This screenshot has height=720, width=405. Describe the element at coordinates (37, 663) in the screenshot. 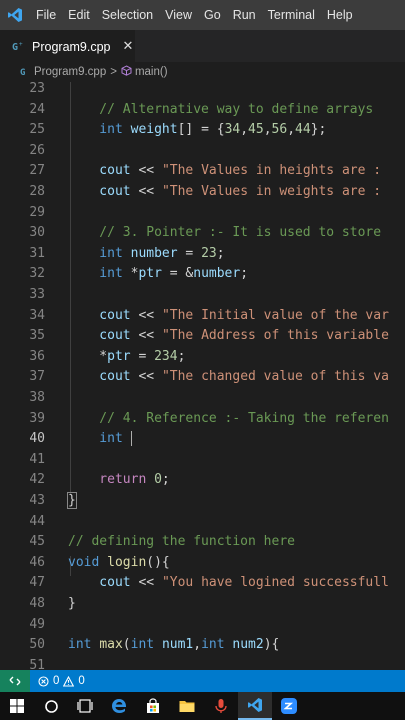

I see `line-number: 51` at that location.